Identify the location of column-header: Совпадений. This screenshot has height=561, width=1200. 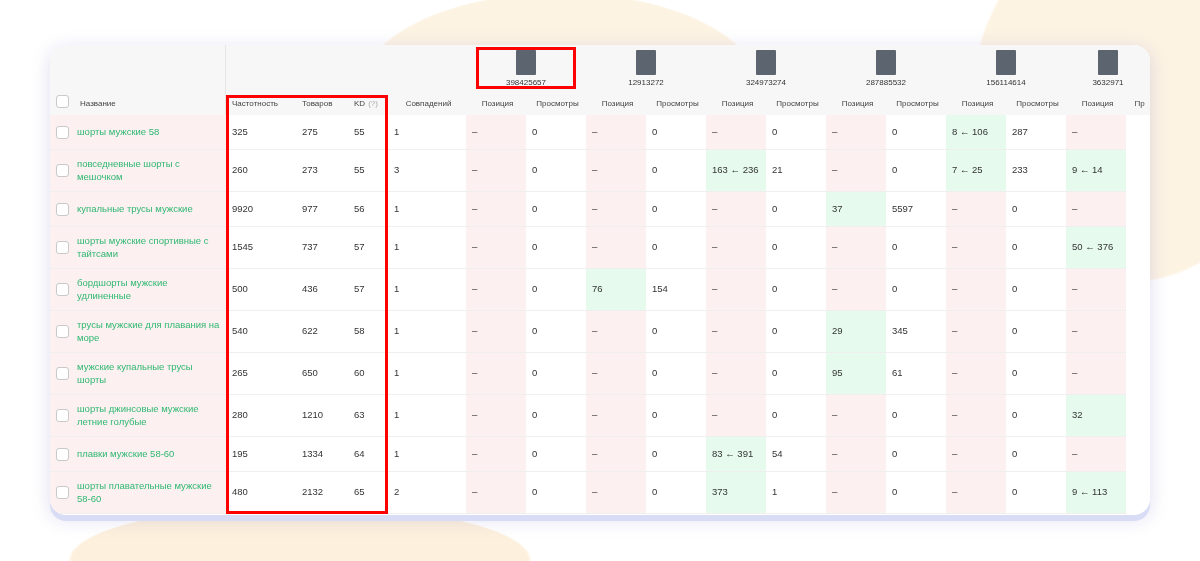
(427, 102).